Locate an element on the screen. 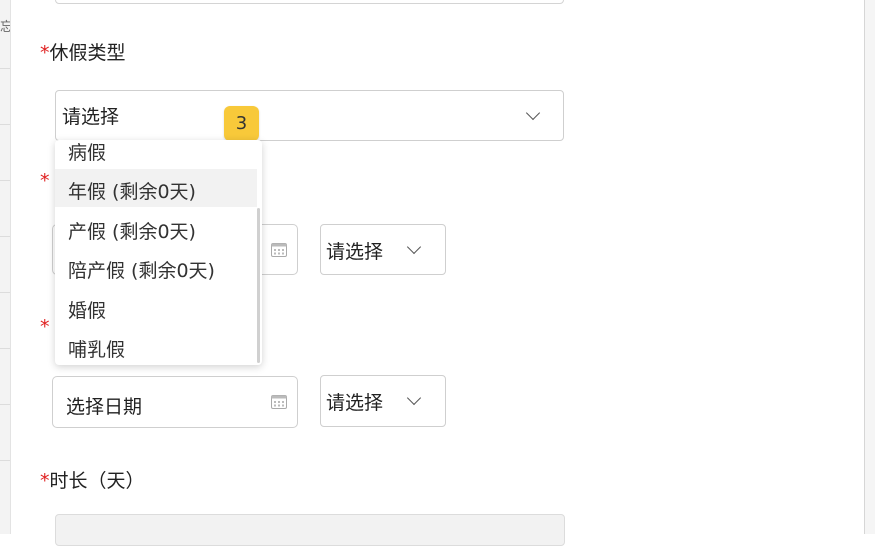 The image size is (875, 546). background-glyph: 忘 is located at coordinates (5, 27).